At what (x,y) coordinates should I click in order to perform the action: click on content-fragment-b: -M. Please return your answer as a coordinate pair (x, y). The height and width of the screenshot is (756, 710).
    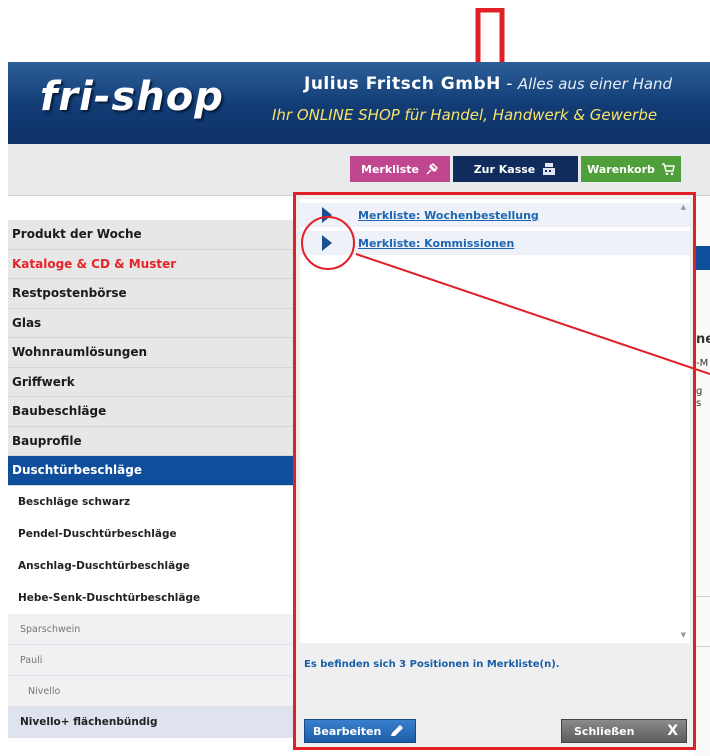
    Looking at the image, I should click on (702, 363).